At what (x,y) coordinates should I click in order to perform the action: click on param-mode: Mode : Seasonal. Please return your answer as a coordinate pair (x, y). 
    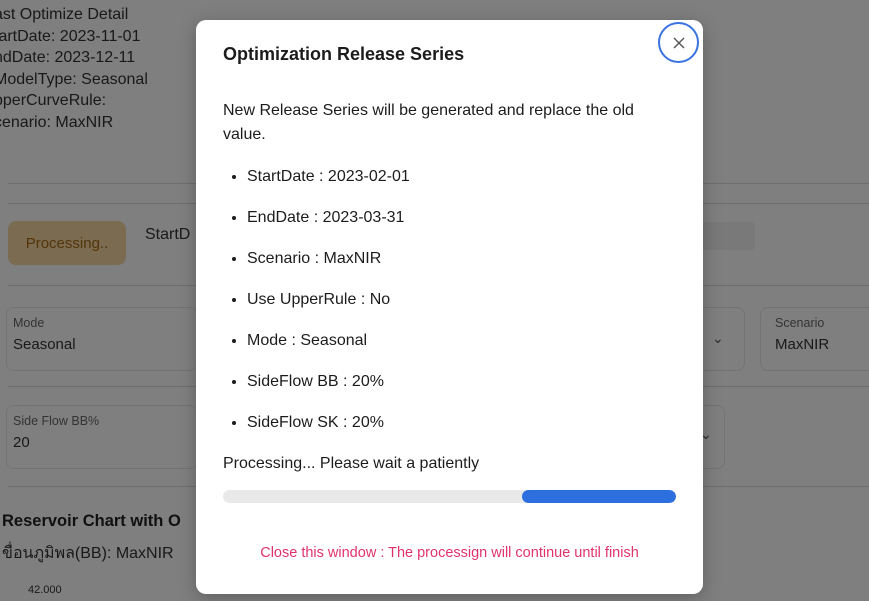
    Looking at the image, I should click on (462, 340).